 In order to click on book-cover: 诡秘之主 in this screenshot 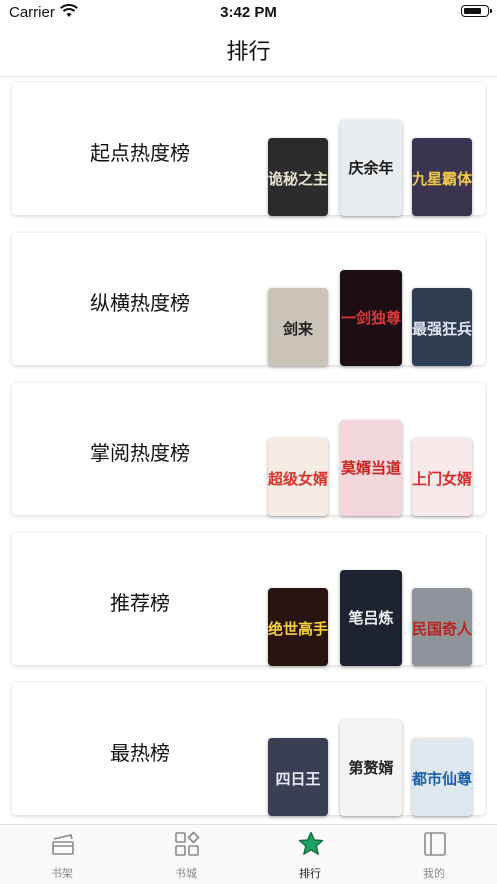, I will do `click(298, 177)`.